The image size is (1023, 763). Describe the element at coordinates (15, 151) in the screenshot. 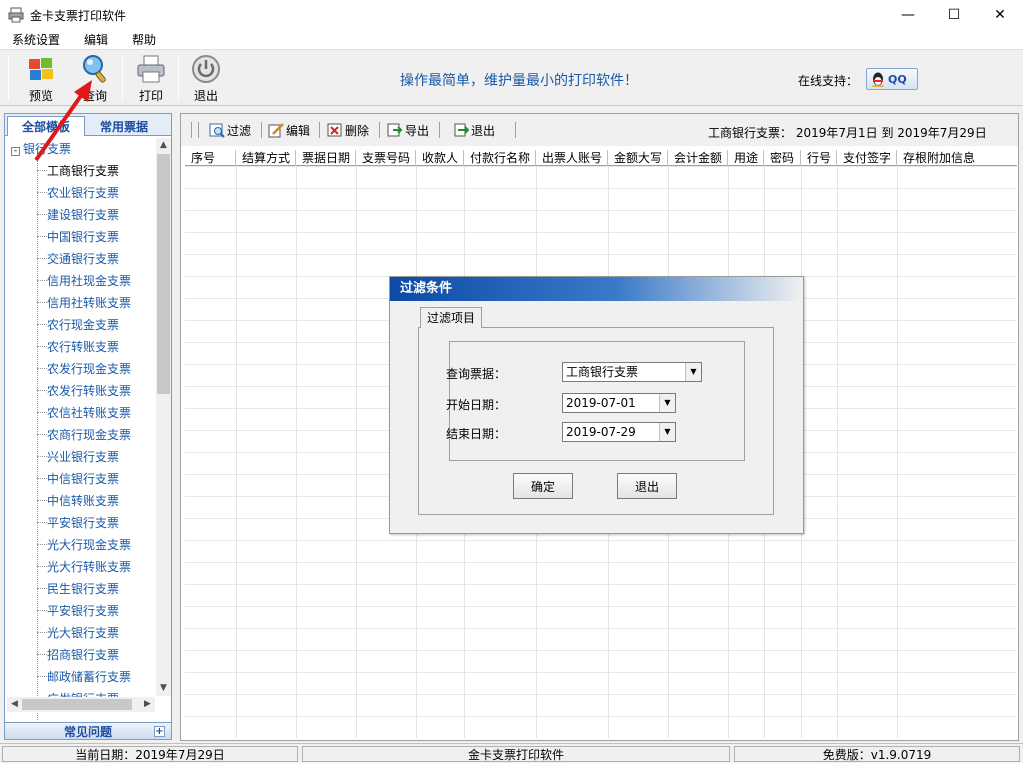

I see `collapse-icon: -` at that location.